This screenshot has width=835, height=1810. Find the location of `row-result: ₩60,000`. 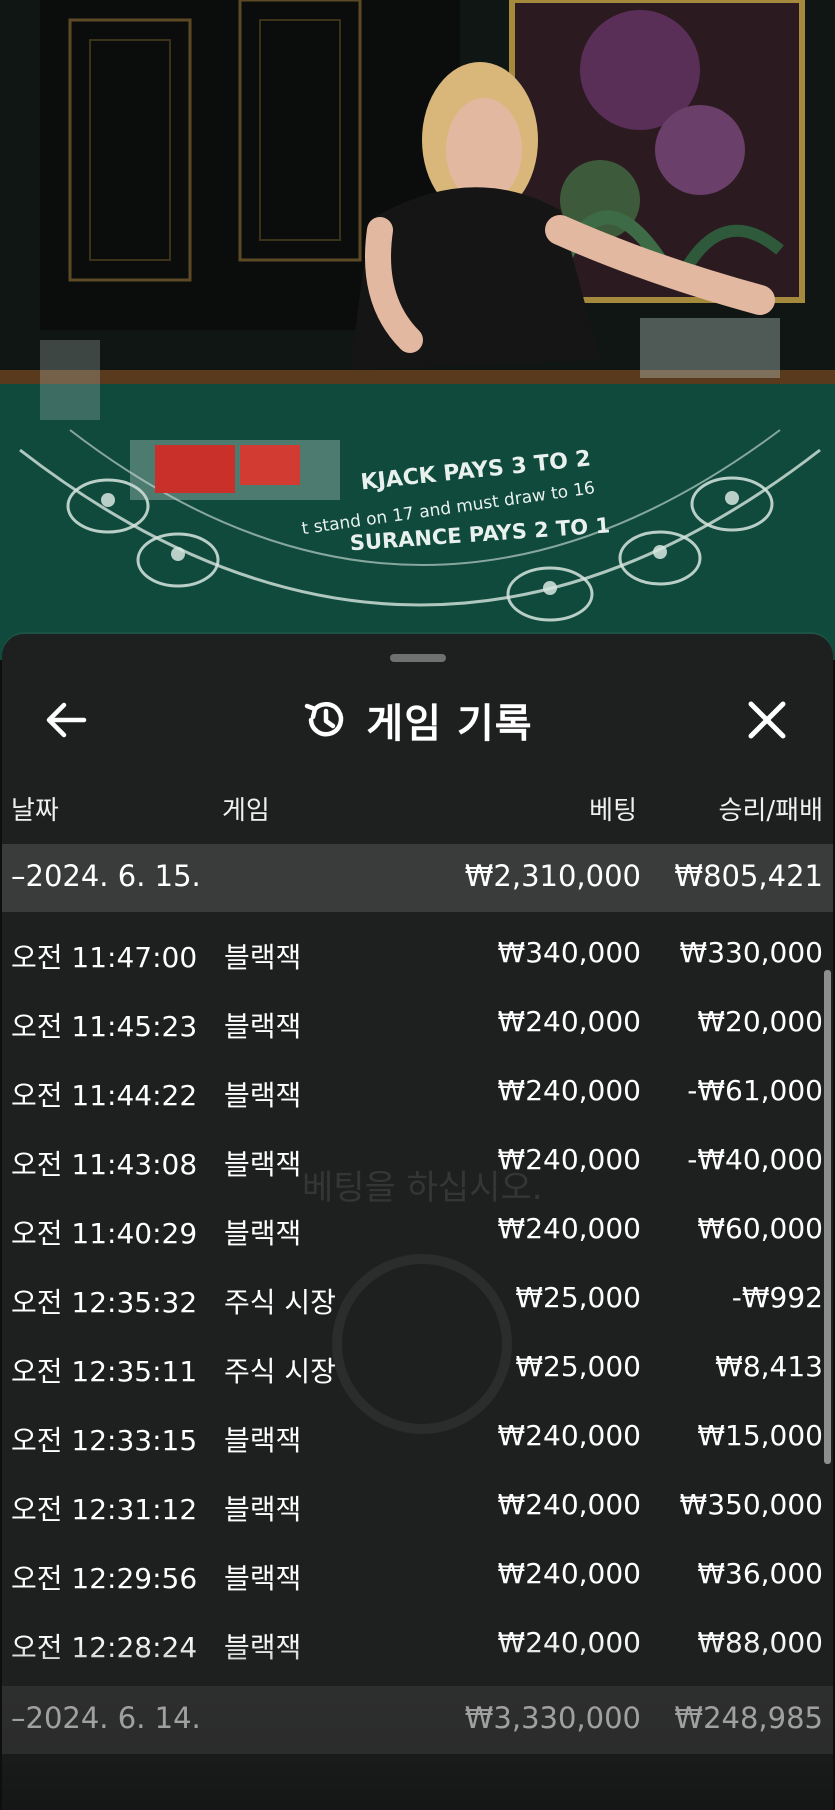

row-result: ₩60,000 is located at coordinates (760, 1228).